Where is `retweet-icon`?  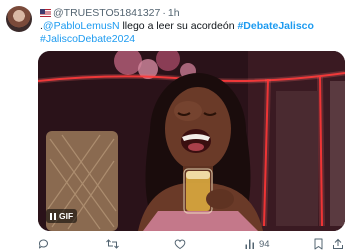
retweet-icon is located at coordinates (112, 244).